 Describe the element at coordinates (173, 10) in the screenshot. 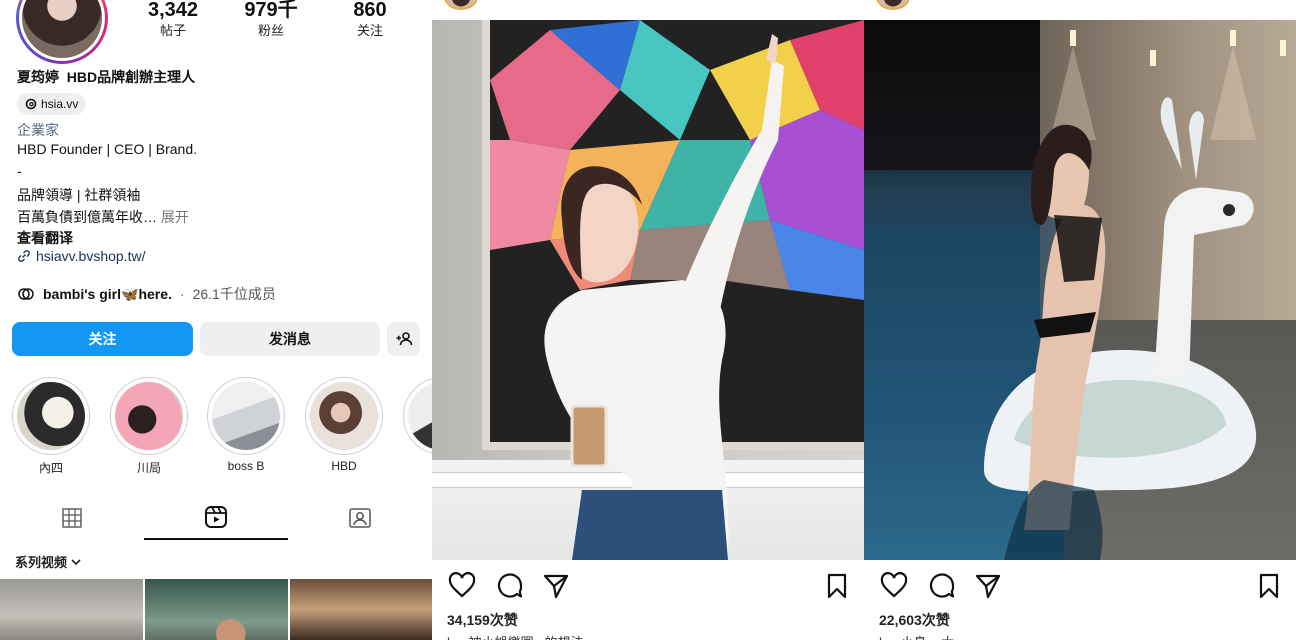

I see `stat-posts-value: 3,342` at that location.